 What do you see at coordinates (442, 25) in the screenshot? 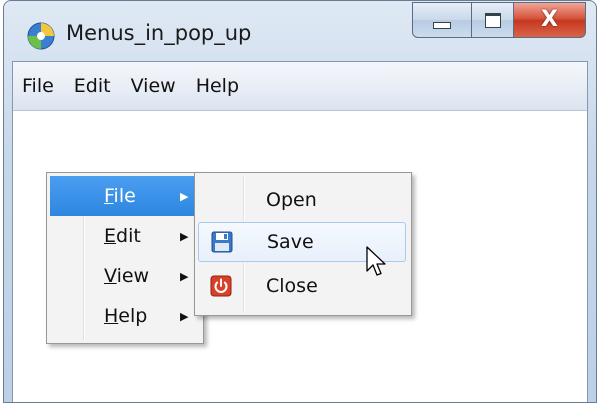
I see `minimize-icon` at bounding box center [442, 25].